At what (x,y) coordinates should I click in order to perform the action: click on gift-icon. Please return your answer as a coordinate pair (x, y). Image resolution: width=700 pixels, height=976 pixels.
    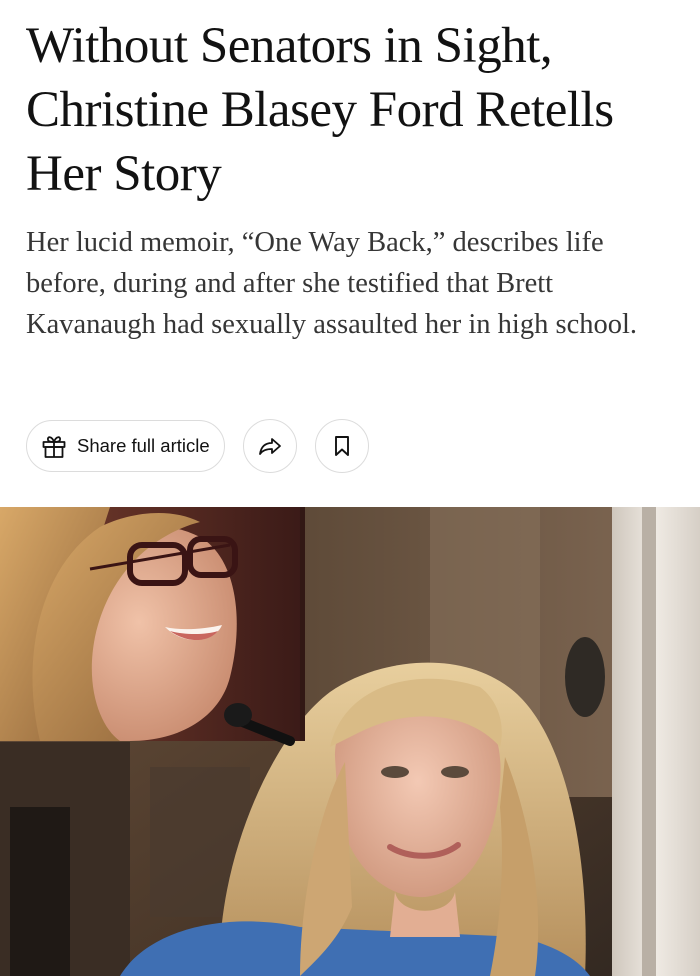
    Looking at the image, I should click on (54, 446).